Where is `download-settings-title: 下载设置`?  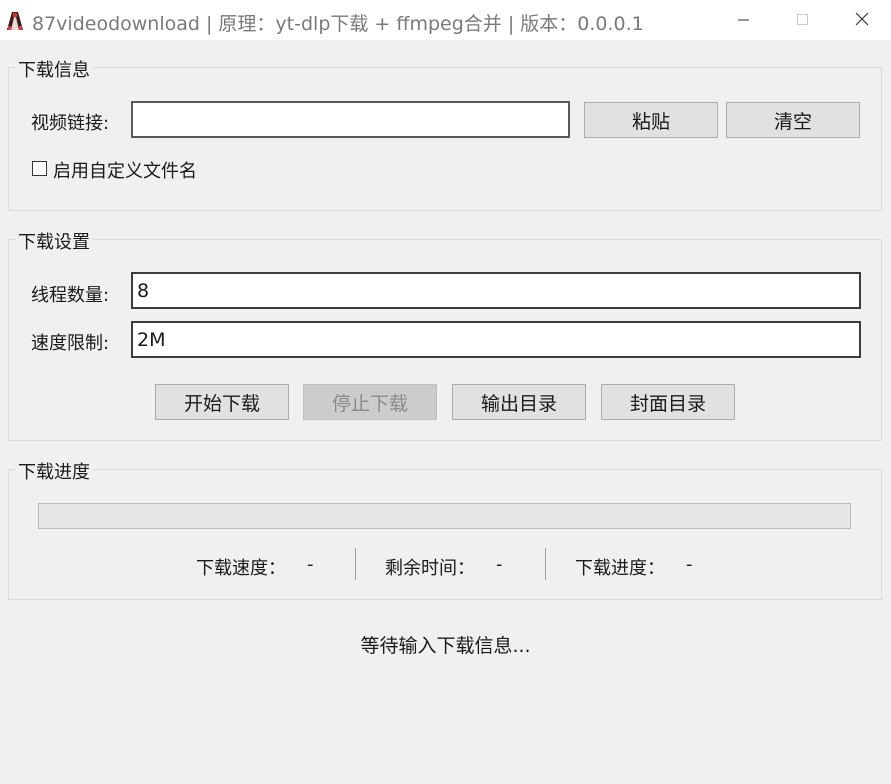
download-settings-title: 下载设置 is located at coordinates (54, 241).